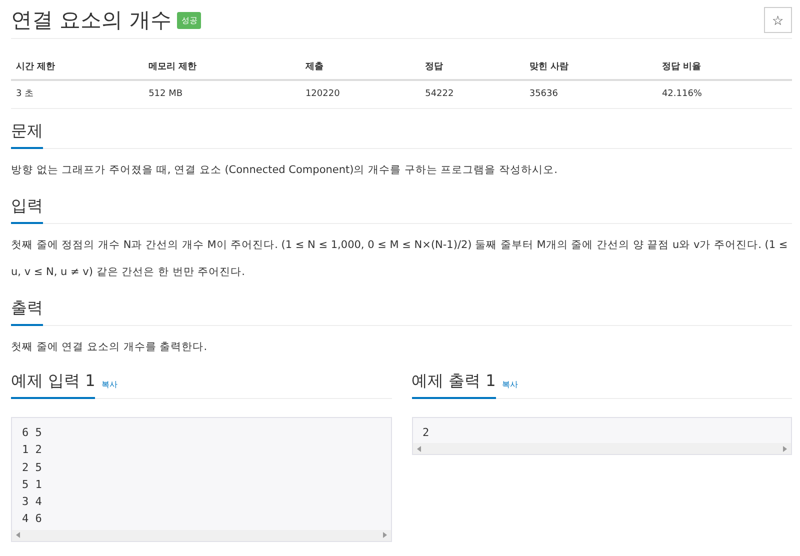  I want to click on table-cell: 120220, so click(360, 94).